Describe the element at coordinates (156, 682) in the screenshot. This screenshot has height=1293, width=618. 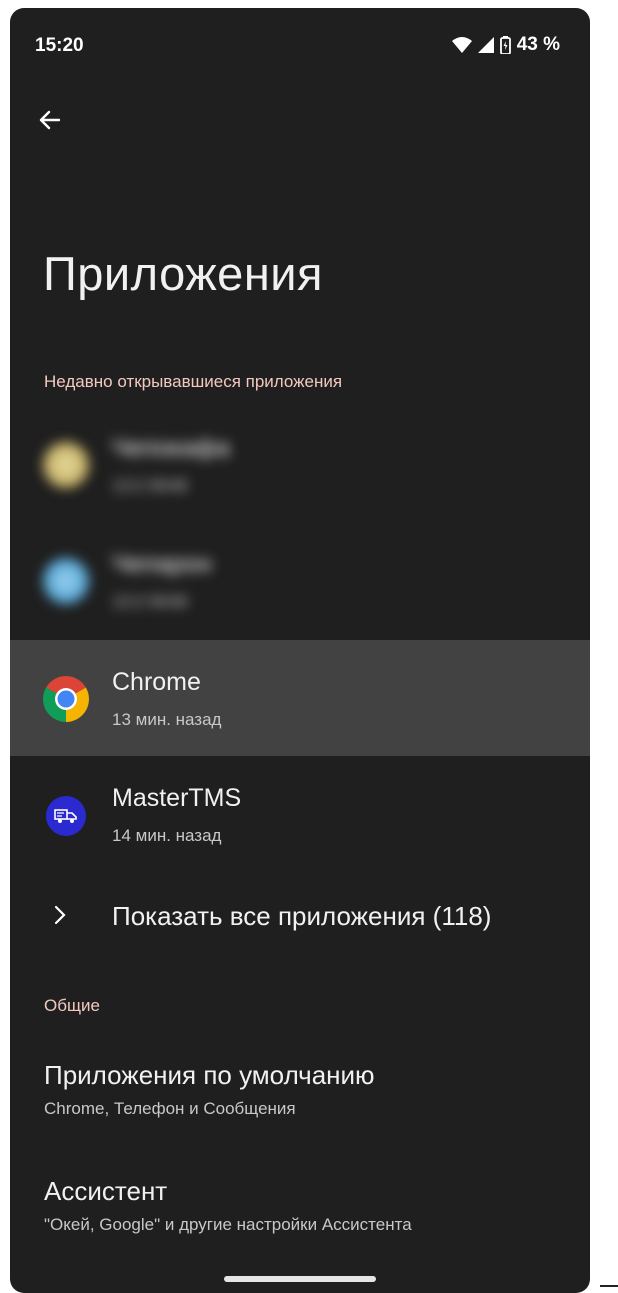
I see `app-name: Chrome` at that location.